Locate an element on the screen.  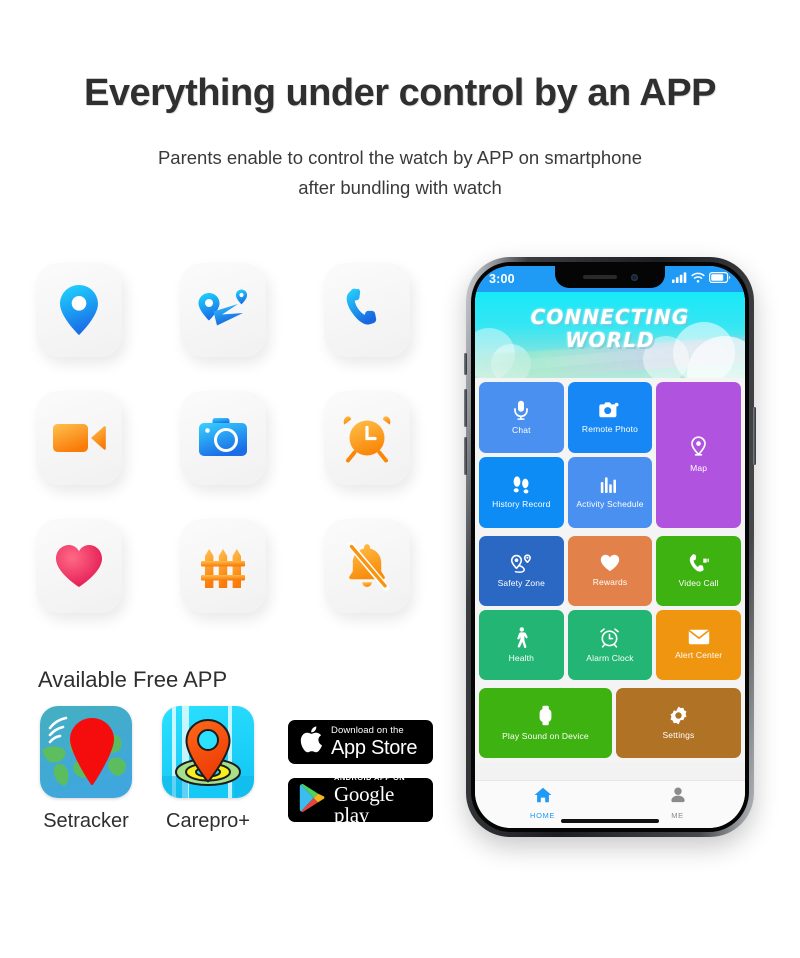
banner-title: CONNECTING WORLD is located at coordinates (610, 329).